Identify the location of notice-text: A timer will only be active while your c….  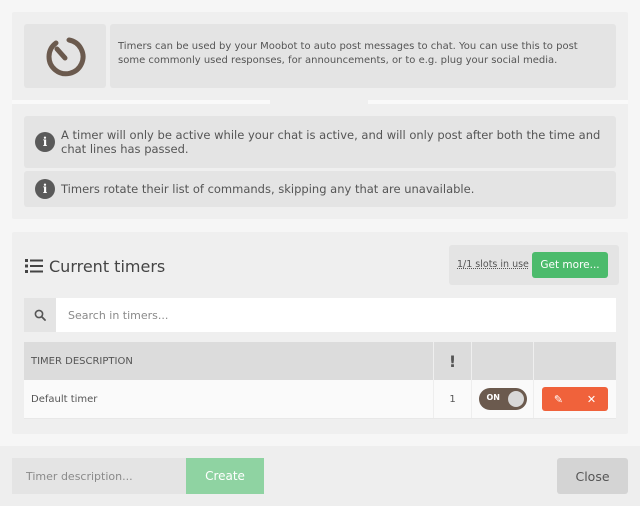
(331, 142).